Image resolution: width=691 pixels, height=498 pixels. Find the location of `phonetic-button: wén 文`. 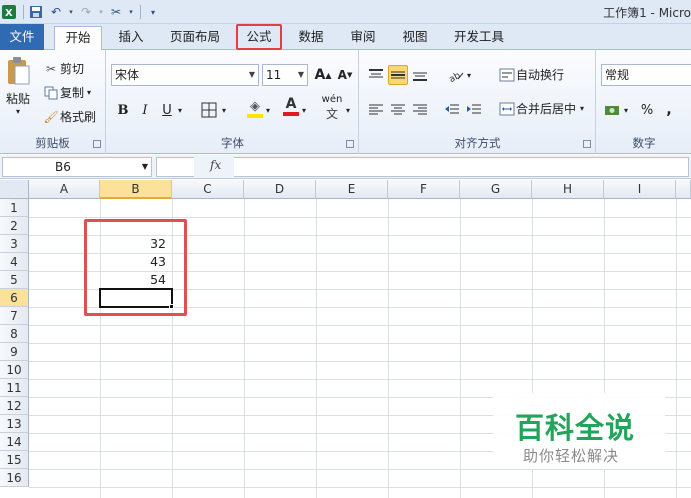

phonetic-button: wén 文 is located at coordinates (332, 107).